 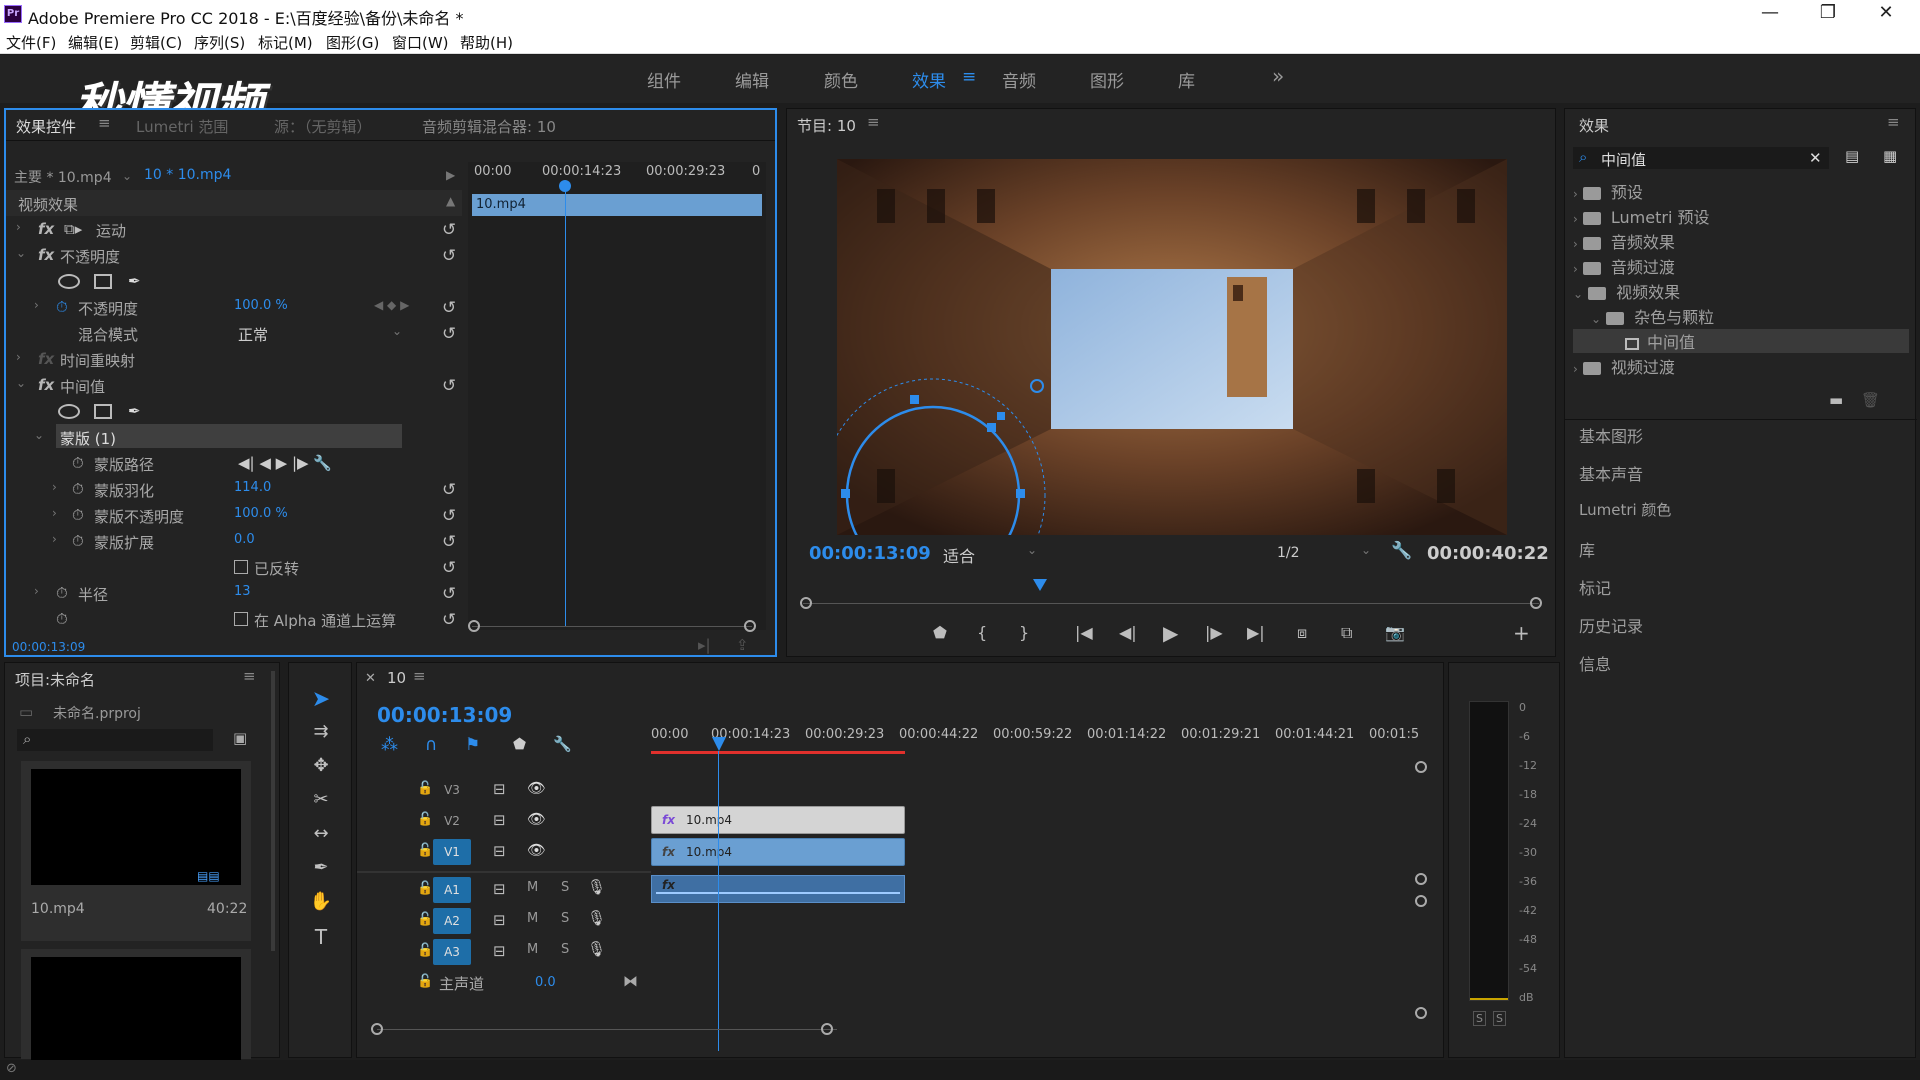 I want to click on section-markers: 标记, so click(x=1595, y=587).